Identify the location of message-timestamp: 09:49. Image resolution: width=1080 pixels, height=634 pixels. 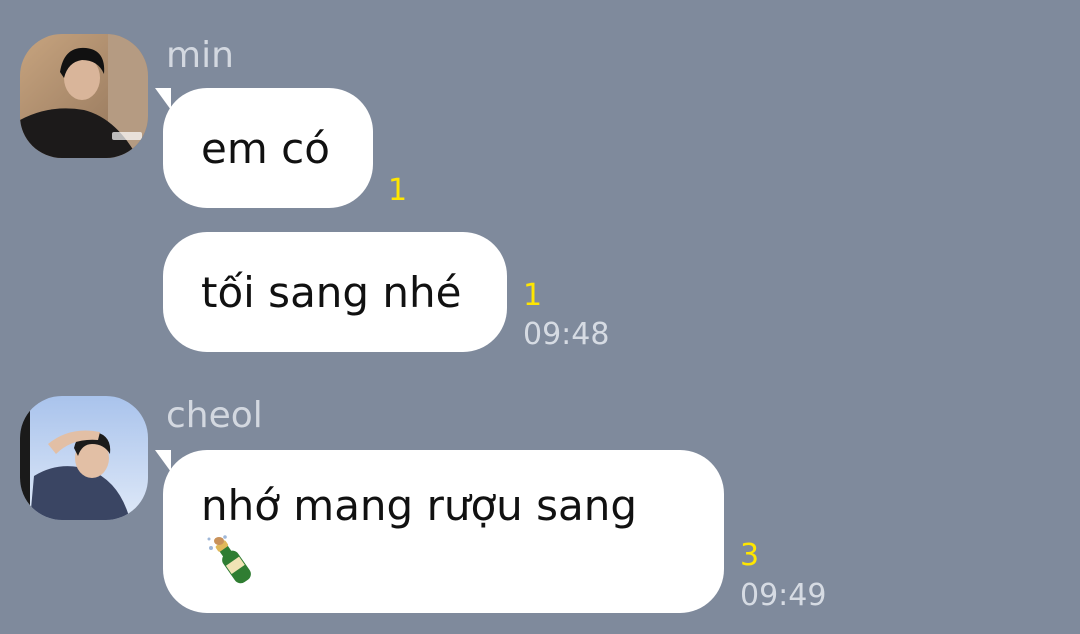
(783, 595).